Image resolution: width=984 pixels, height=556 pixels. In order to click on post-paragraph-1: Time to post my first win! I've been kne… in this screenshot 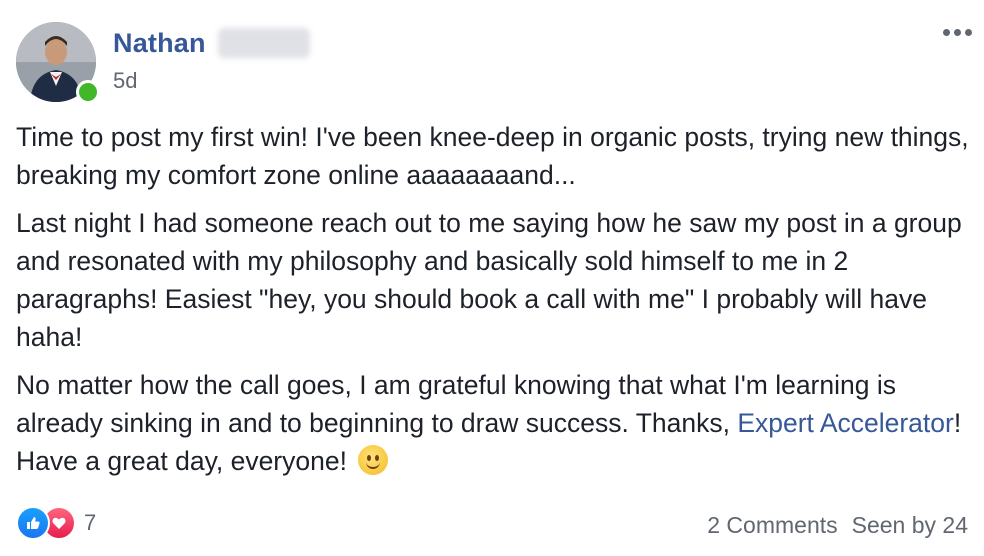, I will do `click(492, 156)`.